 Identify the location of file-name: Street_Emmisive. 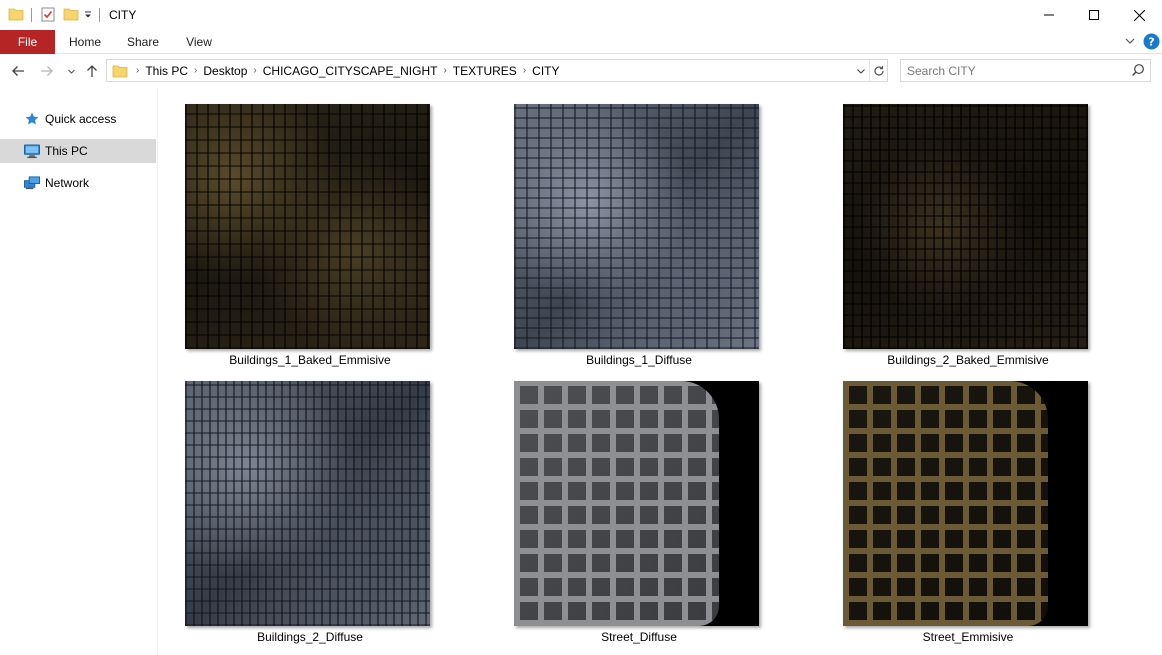
(968, 637).